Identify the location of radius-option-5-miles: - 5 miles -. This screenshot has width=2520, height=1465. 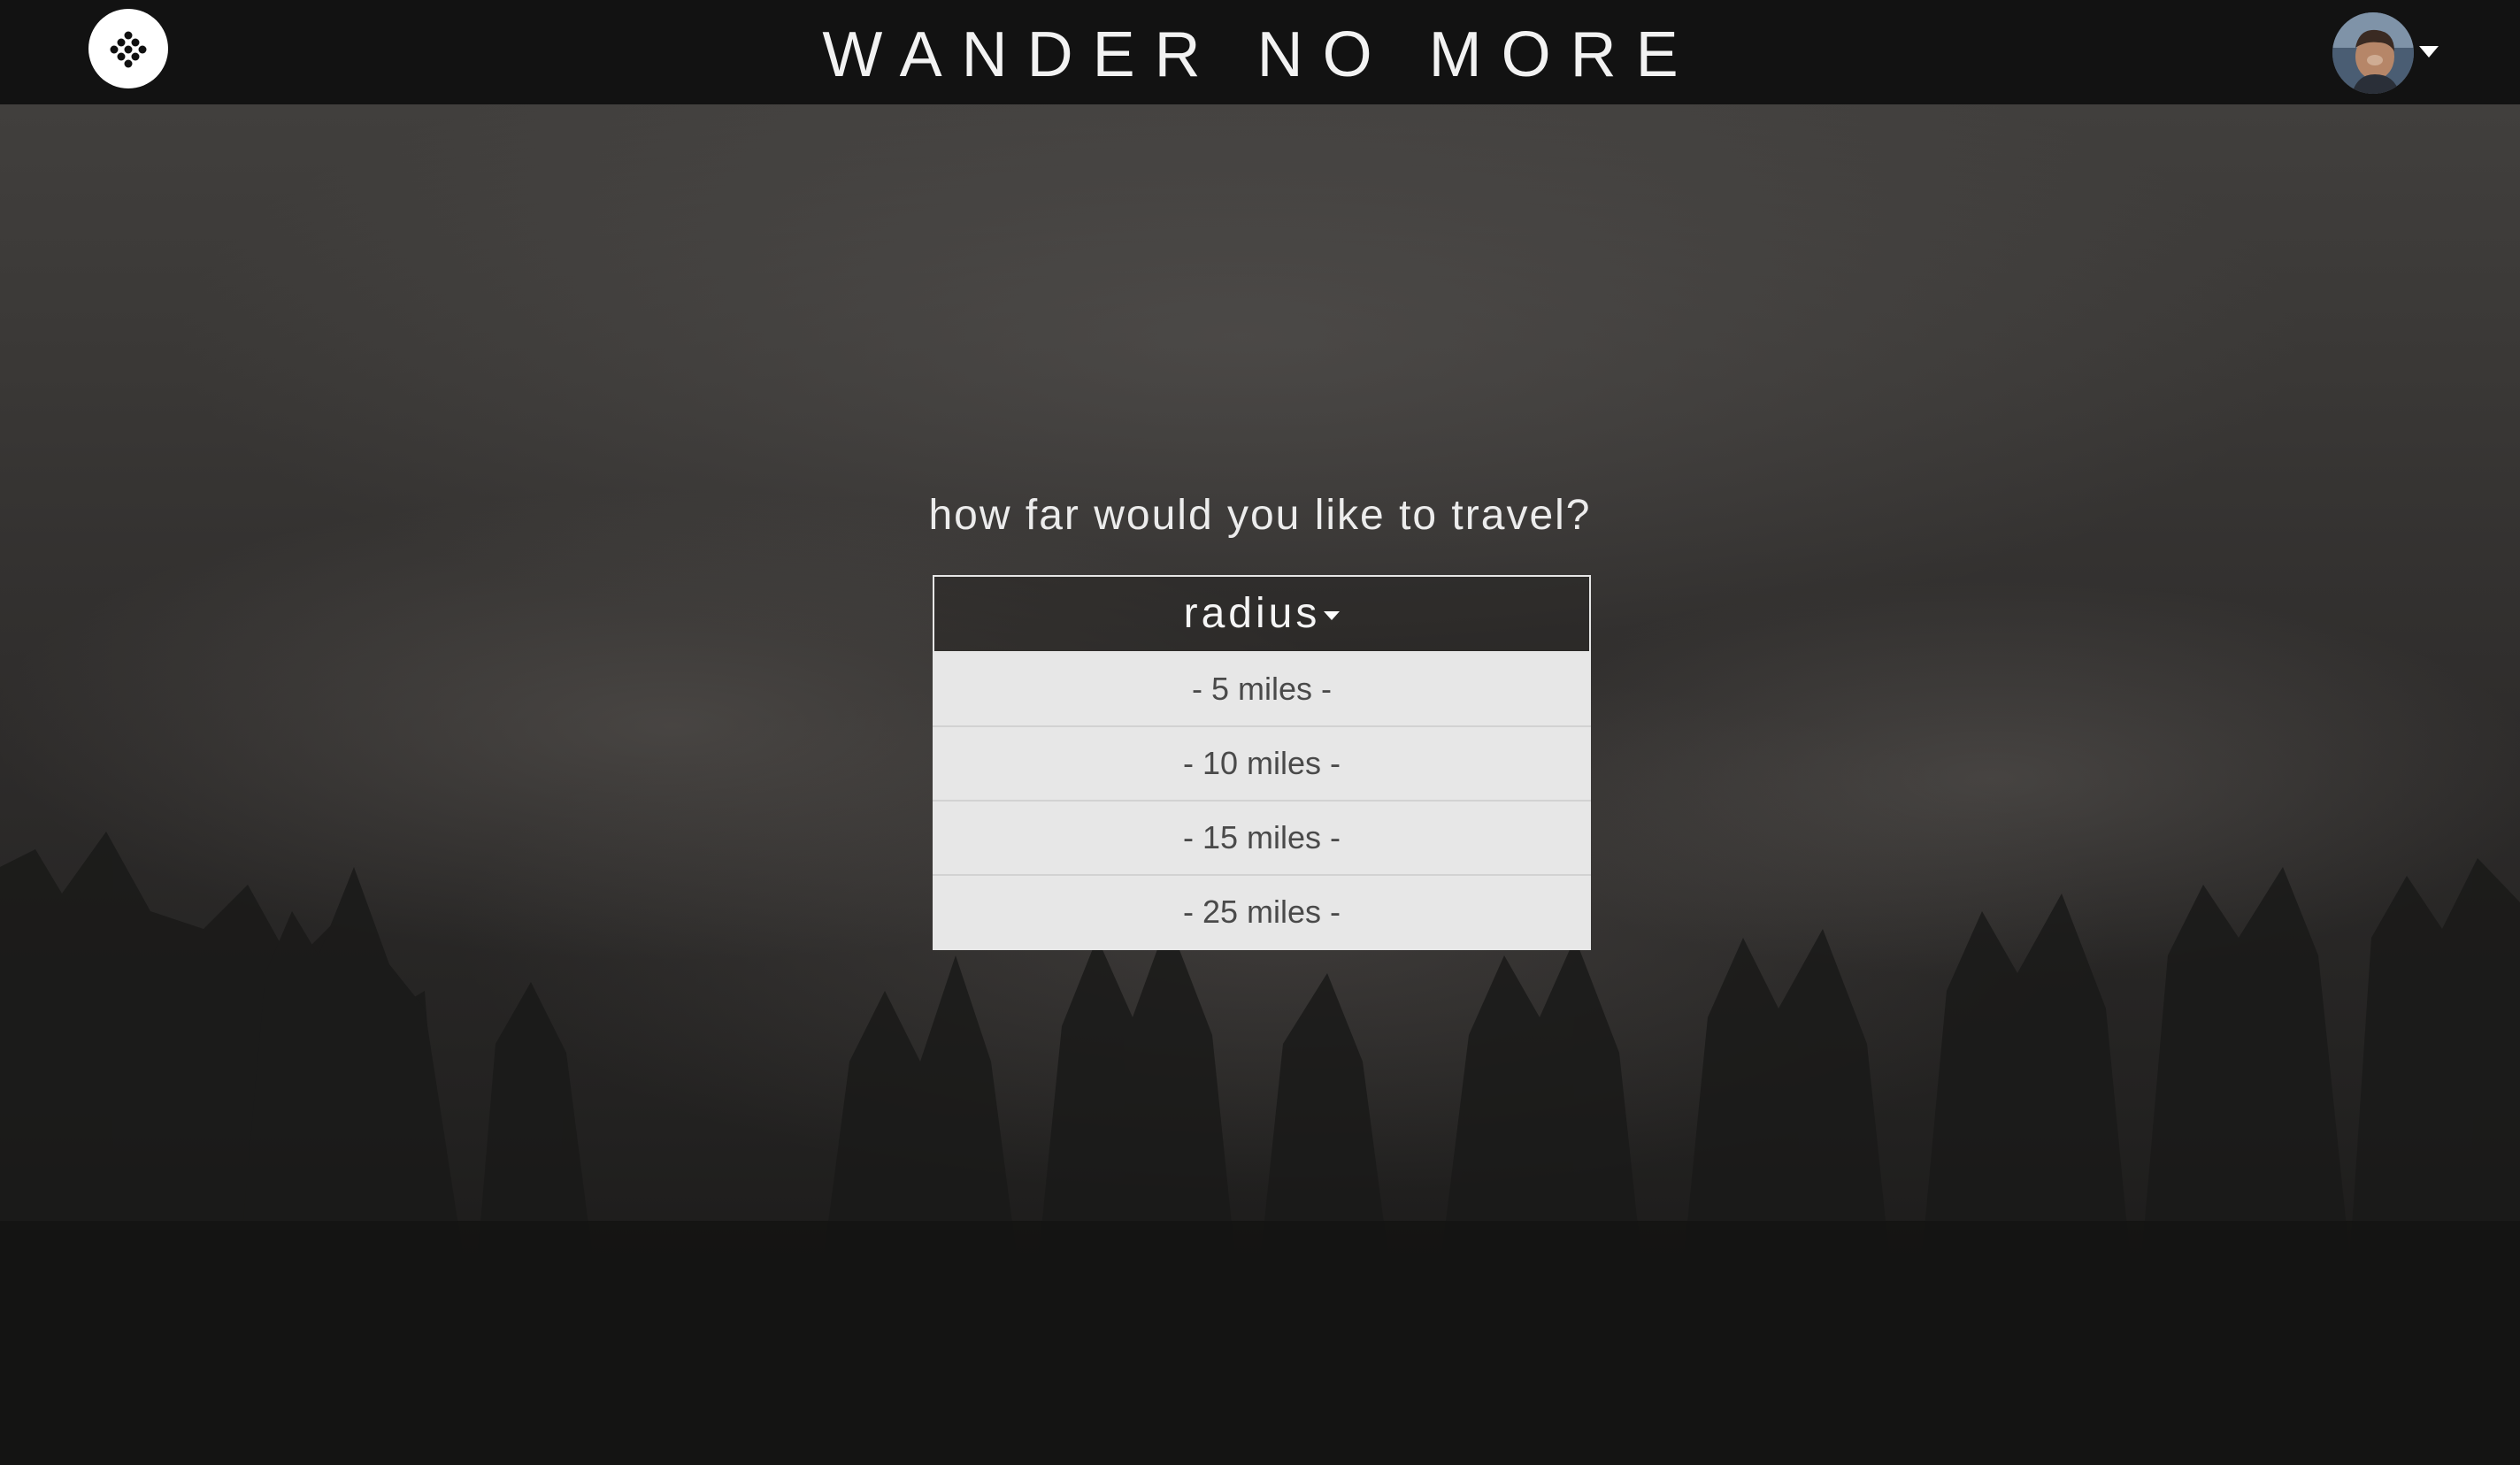
(1262, 690).